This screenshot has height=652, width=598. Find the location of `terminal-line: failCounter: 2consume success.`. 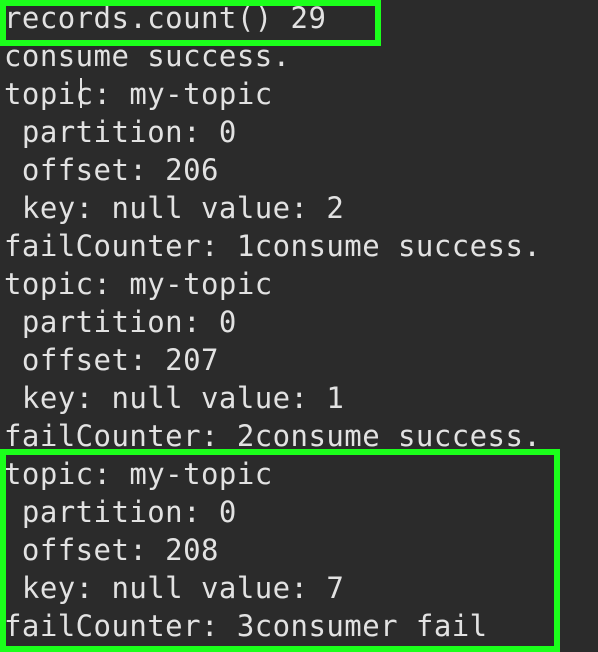

terminal-line: failCounter: 2consume success. is located at coordinates (273, 436).